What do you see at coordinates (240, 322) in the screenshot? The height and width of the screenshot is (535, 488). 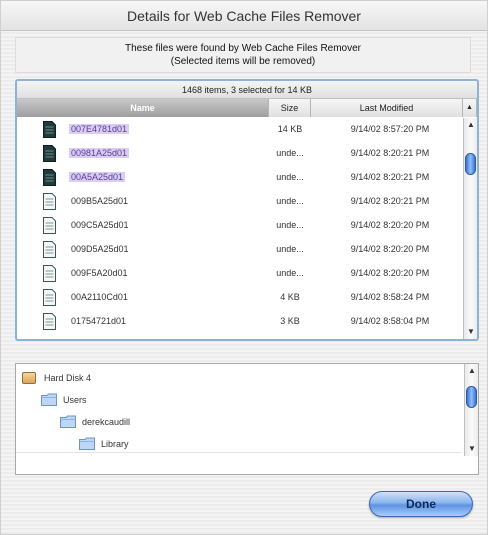 I see `table-row: 01754721d01 3 KB 9/14/02 8:58:04 PM` at bounding box center [240, 322].